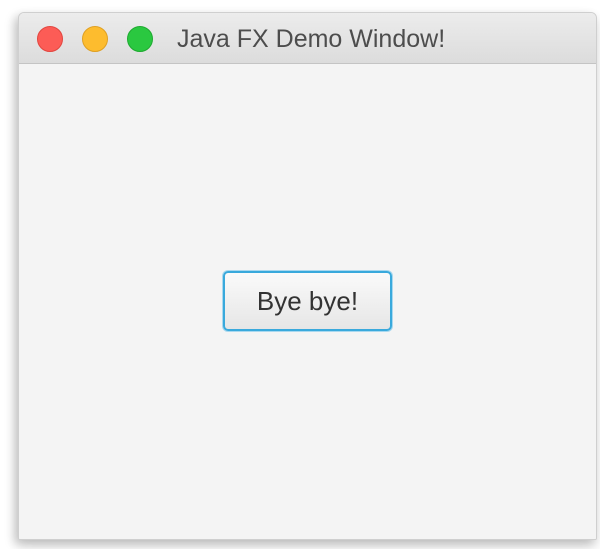  I want to click on title-bar: Java FX Demo Window!, so click(307, 38).